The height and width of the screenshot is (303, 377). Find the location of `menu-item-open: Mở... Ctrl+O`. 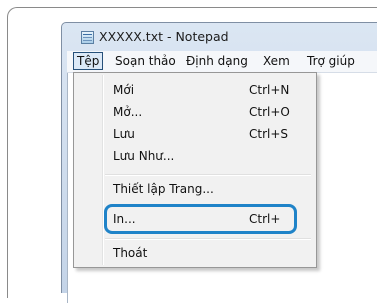

menu-item-open: Mở... Ctrl+O is located at coordinates (195, 113).